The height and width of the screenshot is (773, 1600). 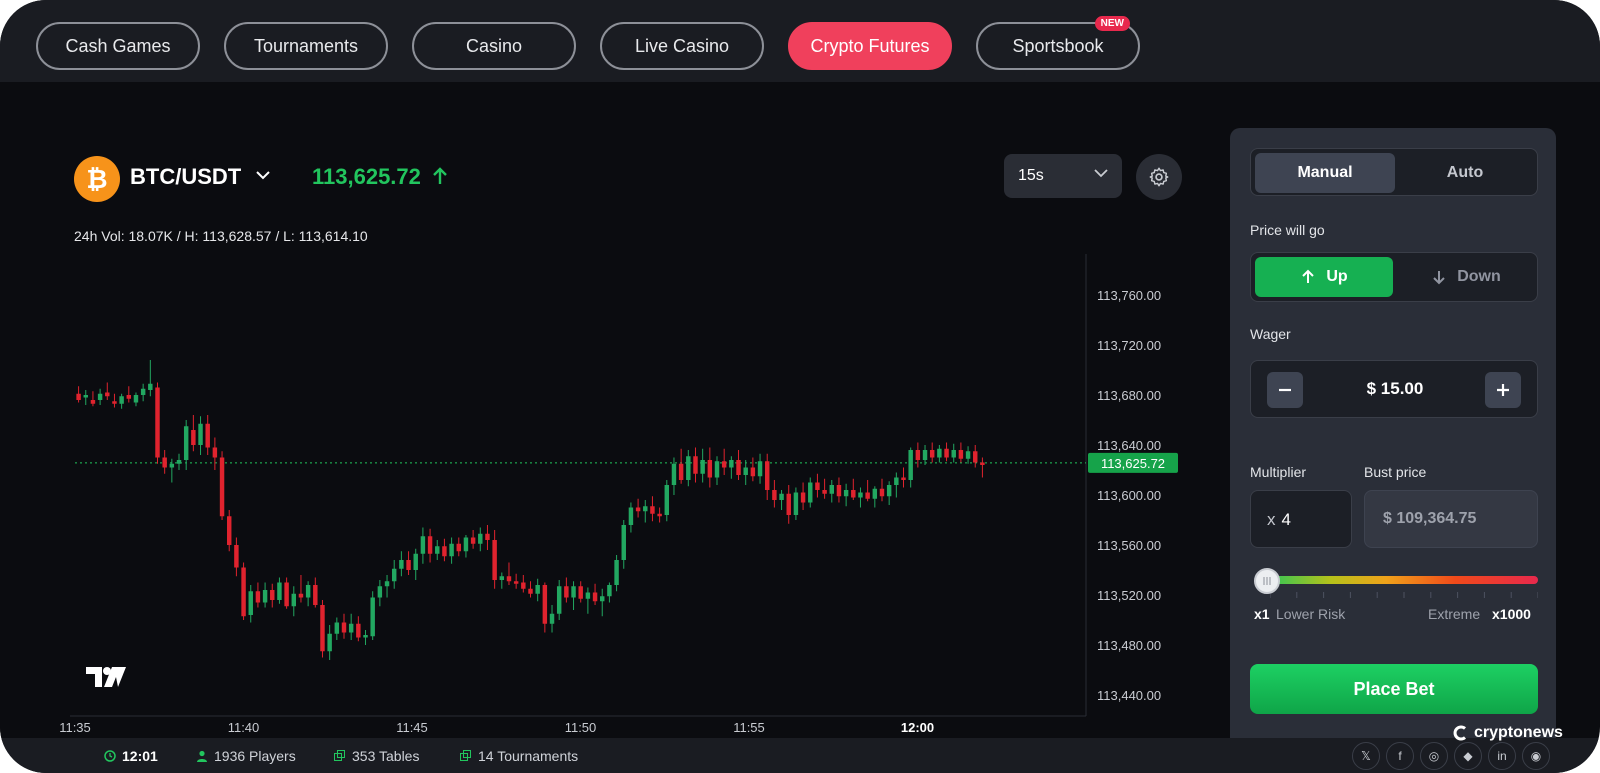 What do you see at coordinates (1434, 756) in the screenshot?
I see `instagram-icon: ◎` at bounding box center [1434, 756].